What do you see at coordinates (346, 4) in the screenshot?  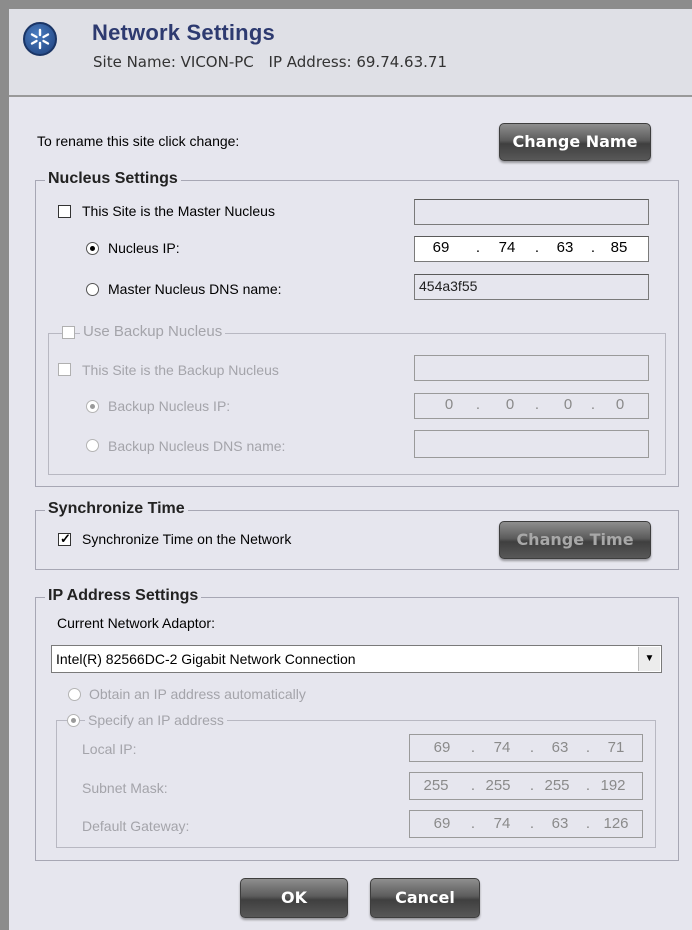 I see `window-frame-top` at bounding box center [346, 4].